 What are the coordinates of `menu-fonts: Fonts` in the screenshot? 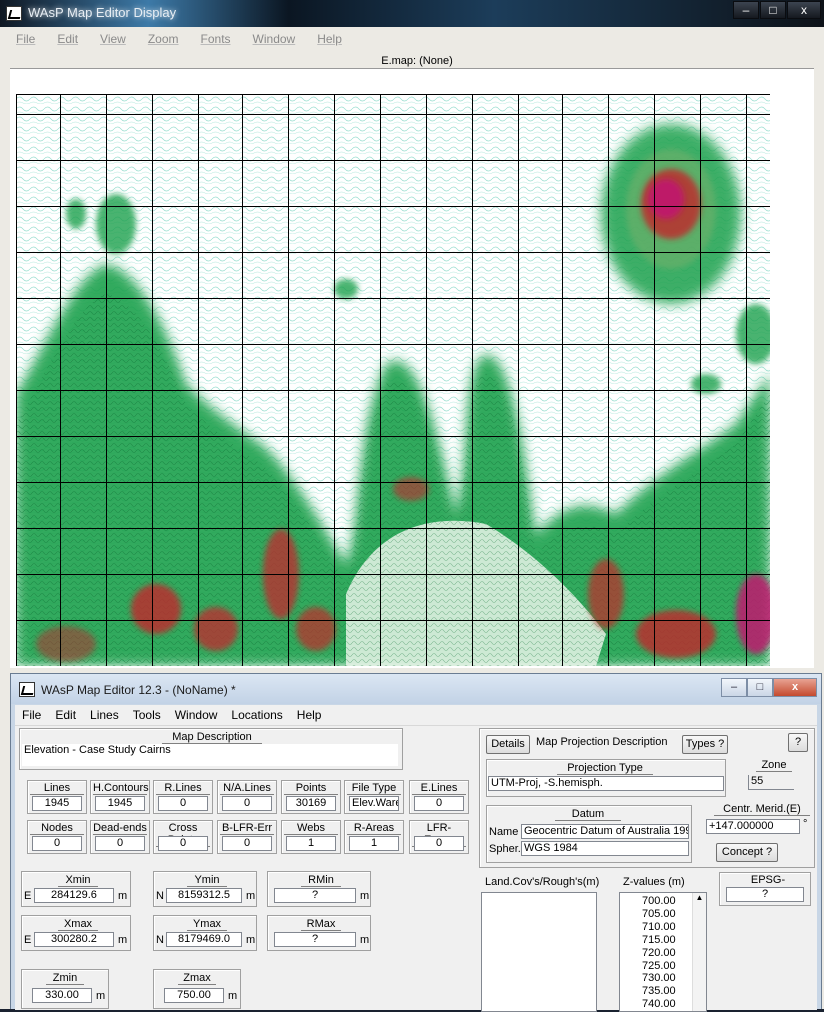 It's located at (216, 39).